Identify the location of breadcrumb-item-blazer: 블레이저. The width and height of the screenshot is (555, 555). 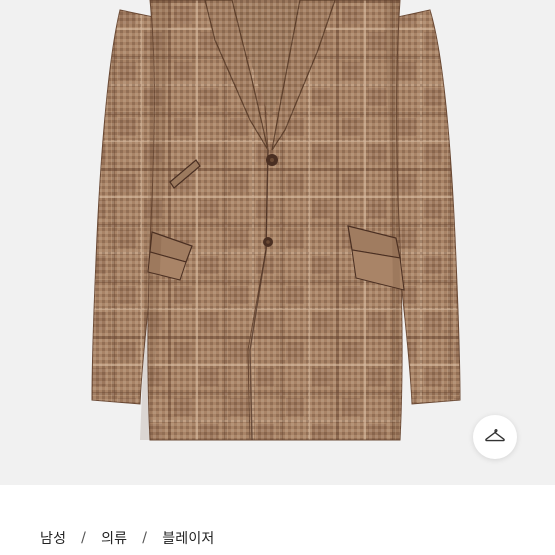
(188, 538).